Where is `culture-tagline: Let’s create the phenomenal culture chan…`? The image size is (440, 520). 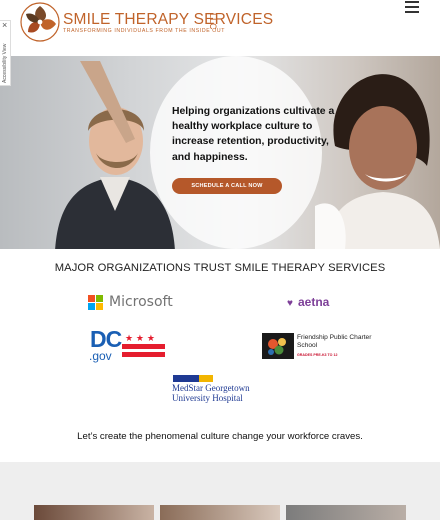 culture-tagline: Let’s create the phenomenal culture chan… is located at coordinates (220, 436).